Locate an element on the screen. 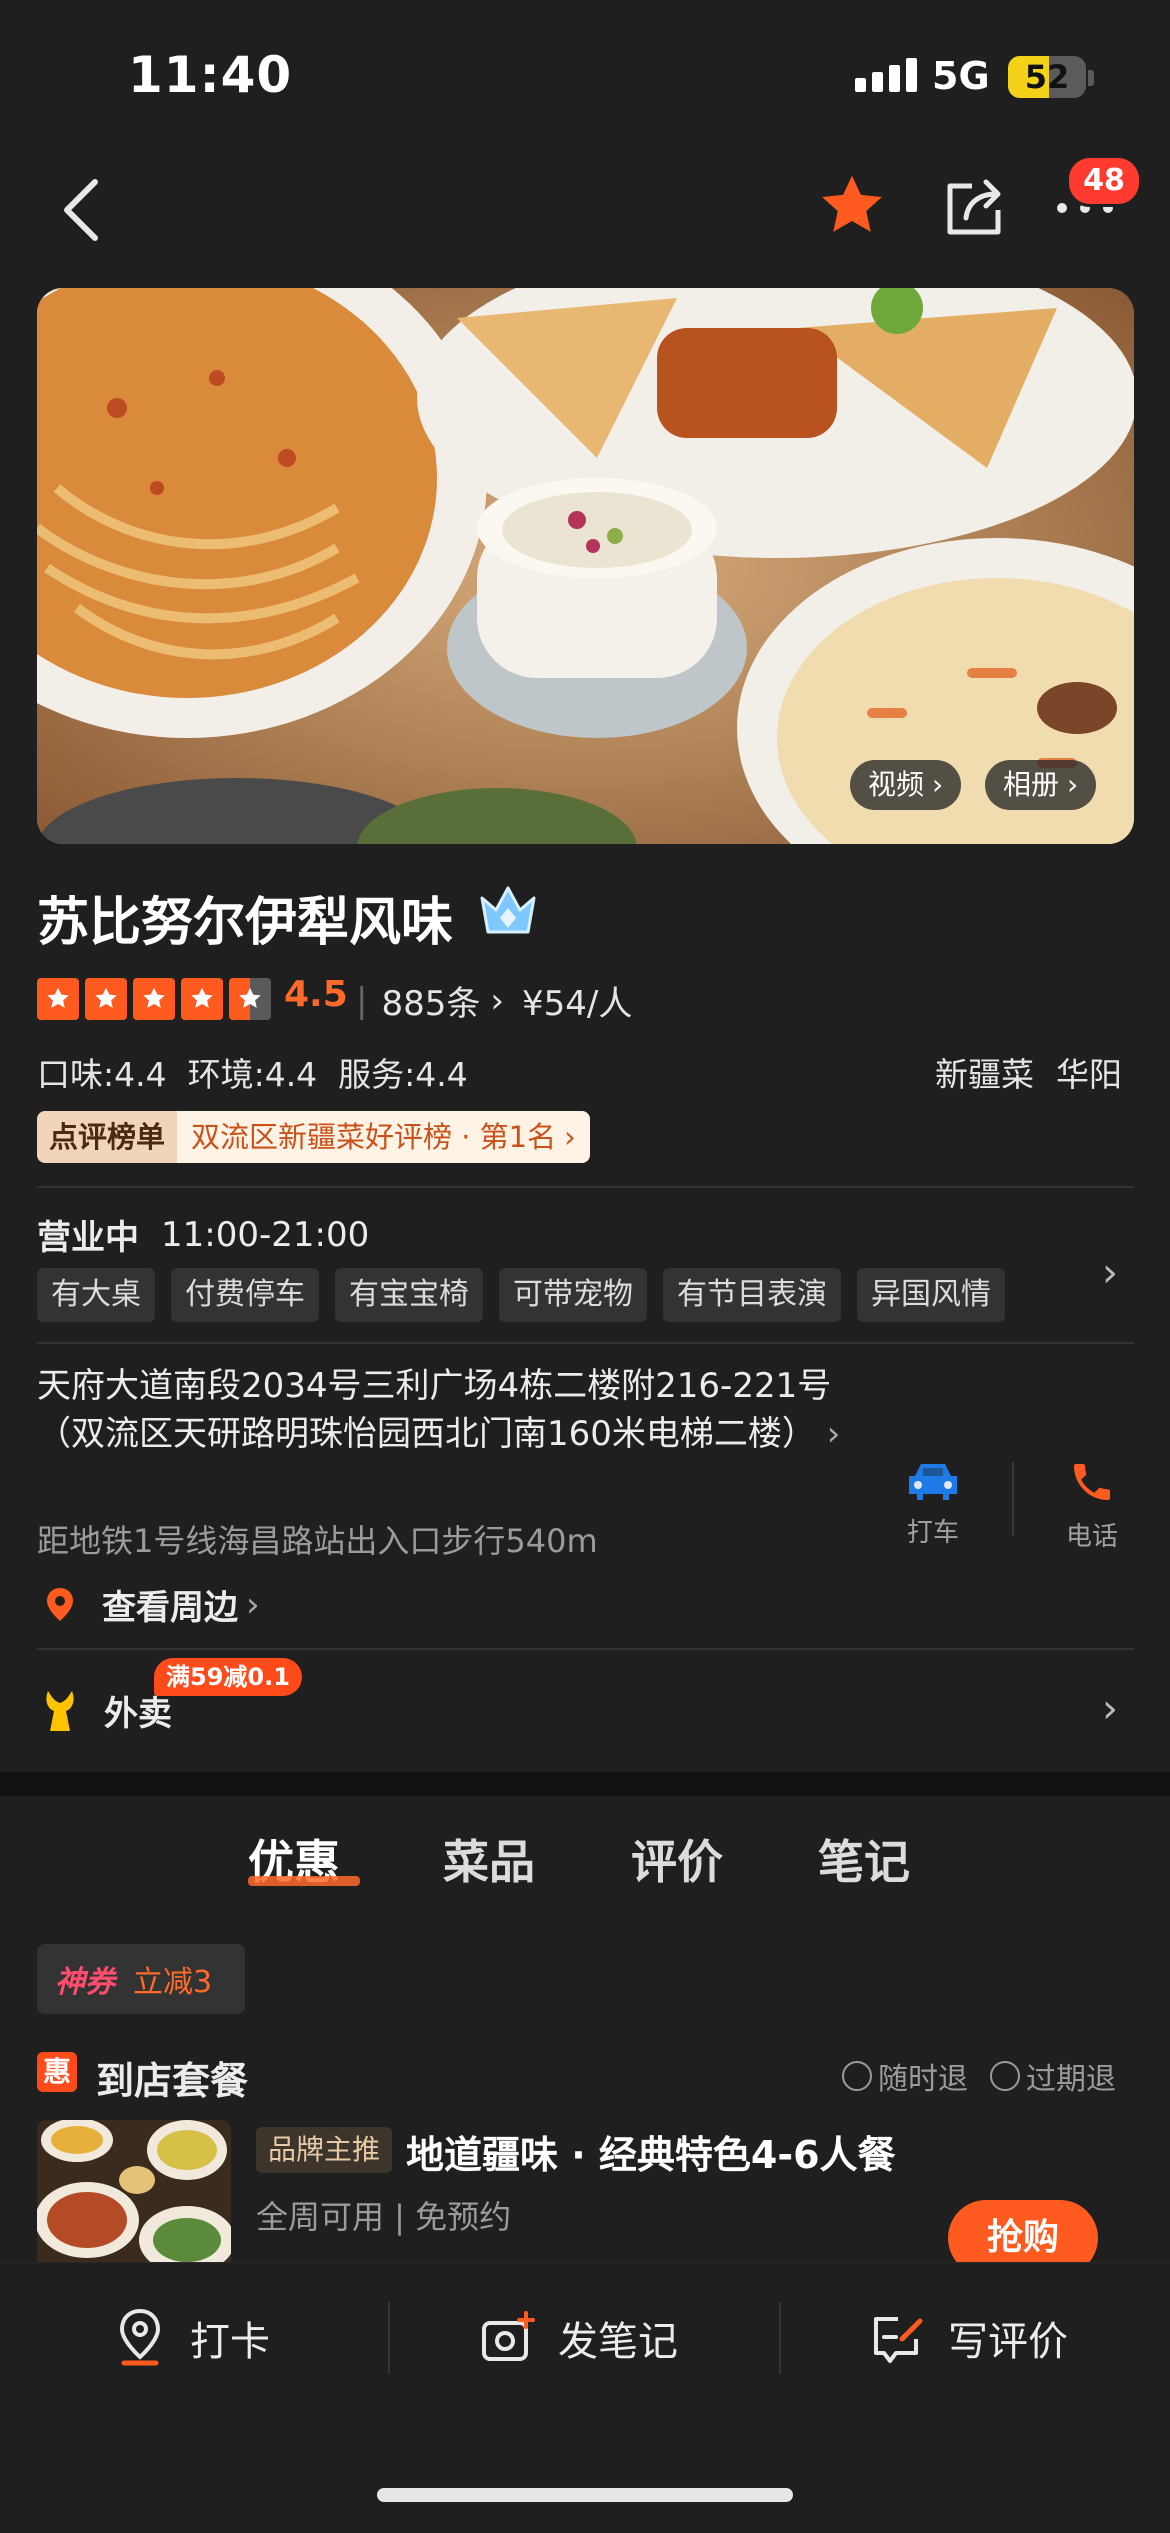 The image size is (1170, 2533). feature-tags: 有大桌 付费停车 有宝宝椅 可带宠物 有节目表演 异国风情 is located at coordinates (529, 1295).